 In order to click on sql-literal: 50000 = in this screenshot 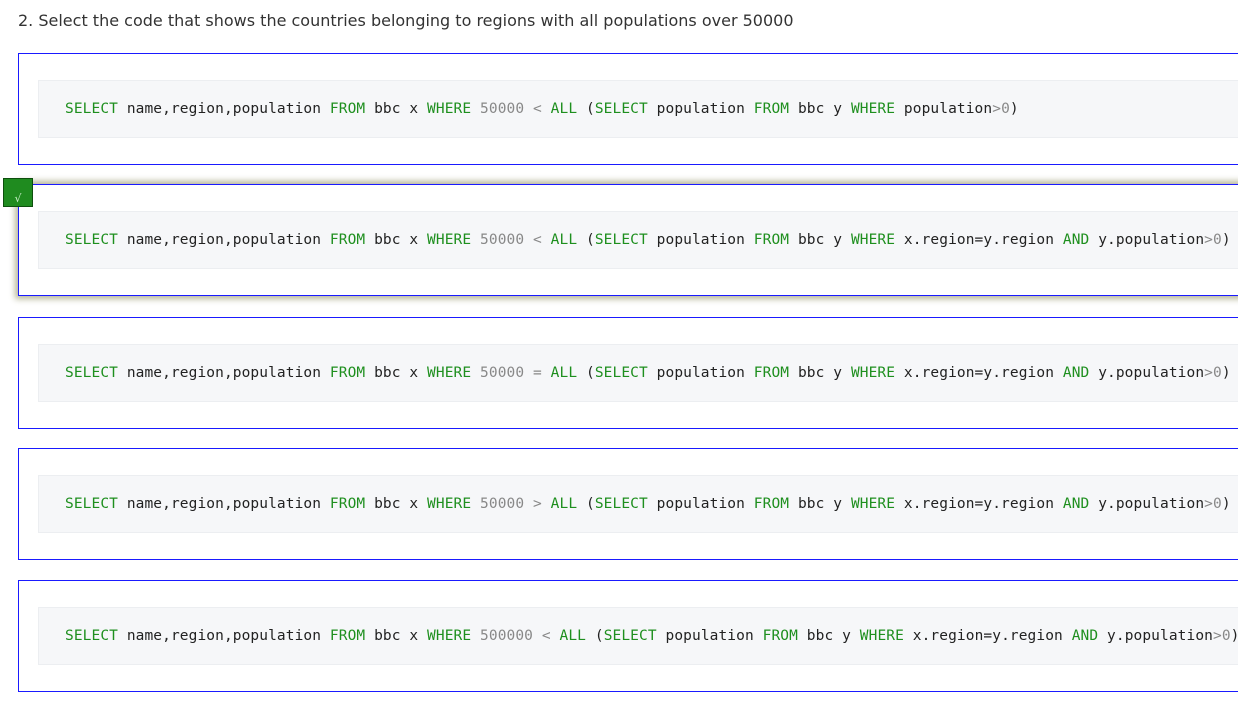, I will do `click(511, 373)`.